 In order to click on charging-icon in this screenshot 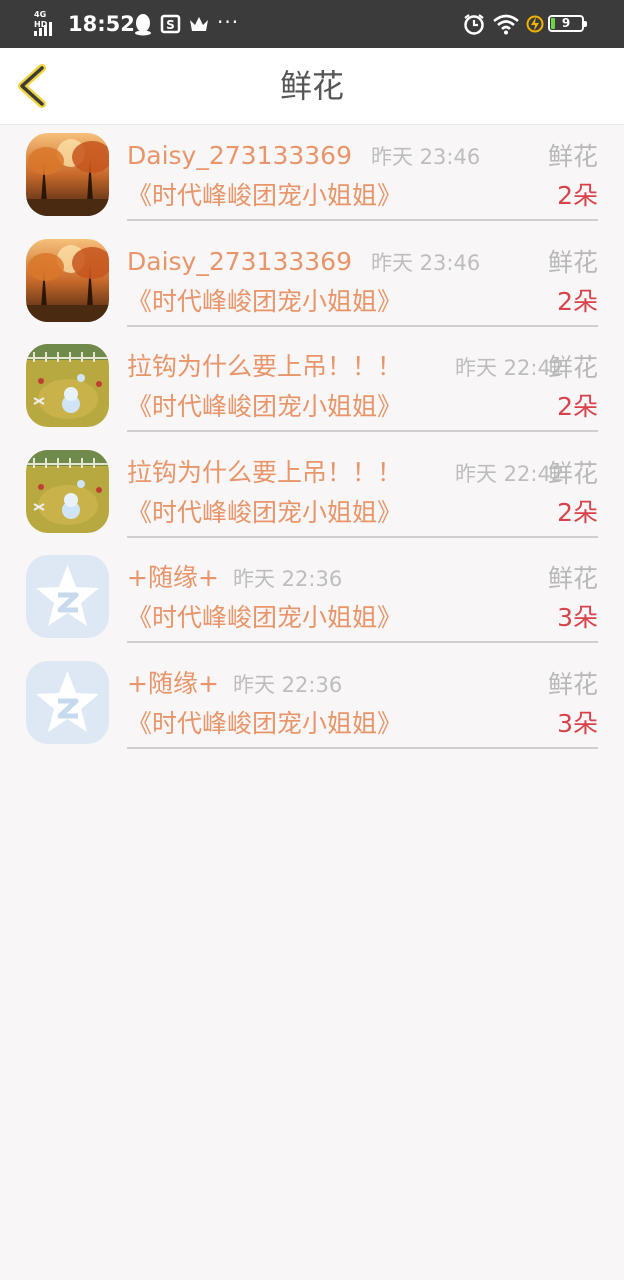, I will do `click(535, 24)`.